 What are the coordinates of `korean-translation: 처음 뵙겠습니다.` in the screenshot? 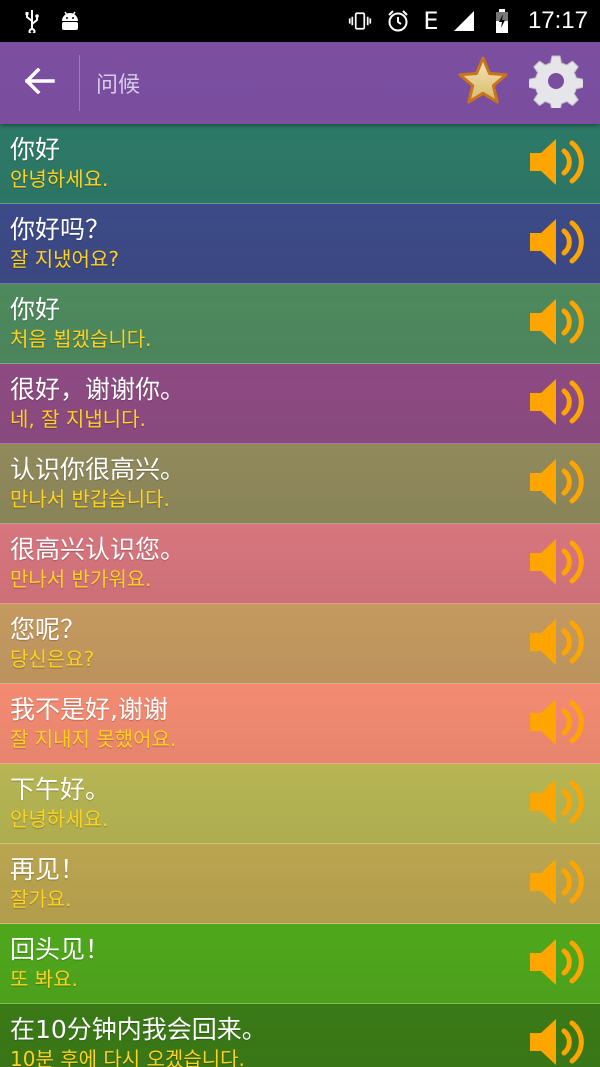 It's located at (81, 338).